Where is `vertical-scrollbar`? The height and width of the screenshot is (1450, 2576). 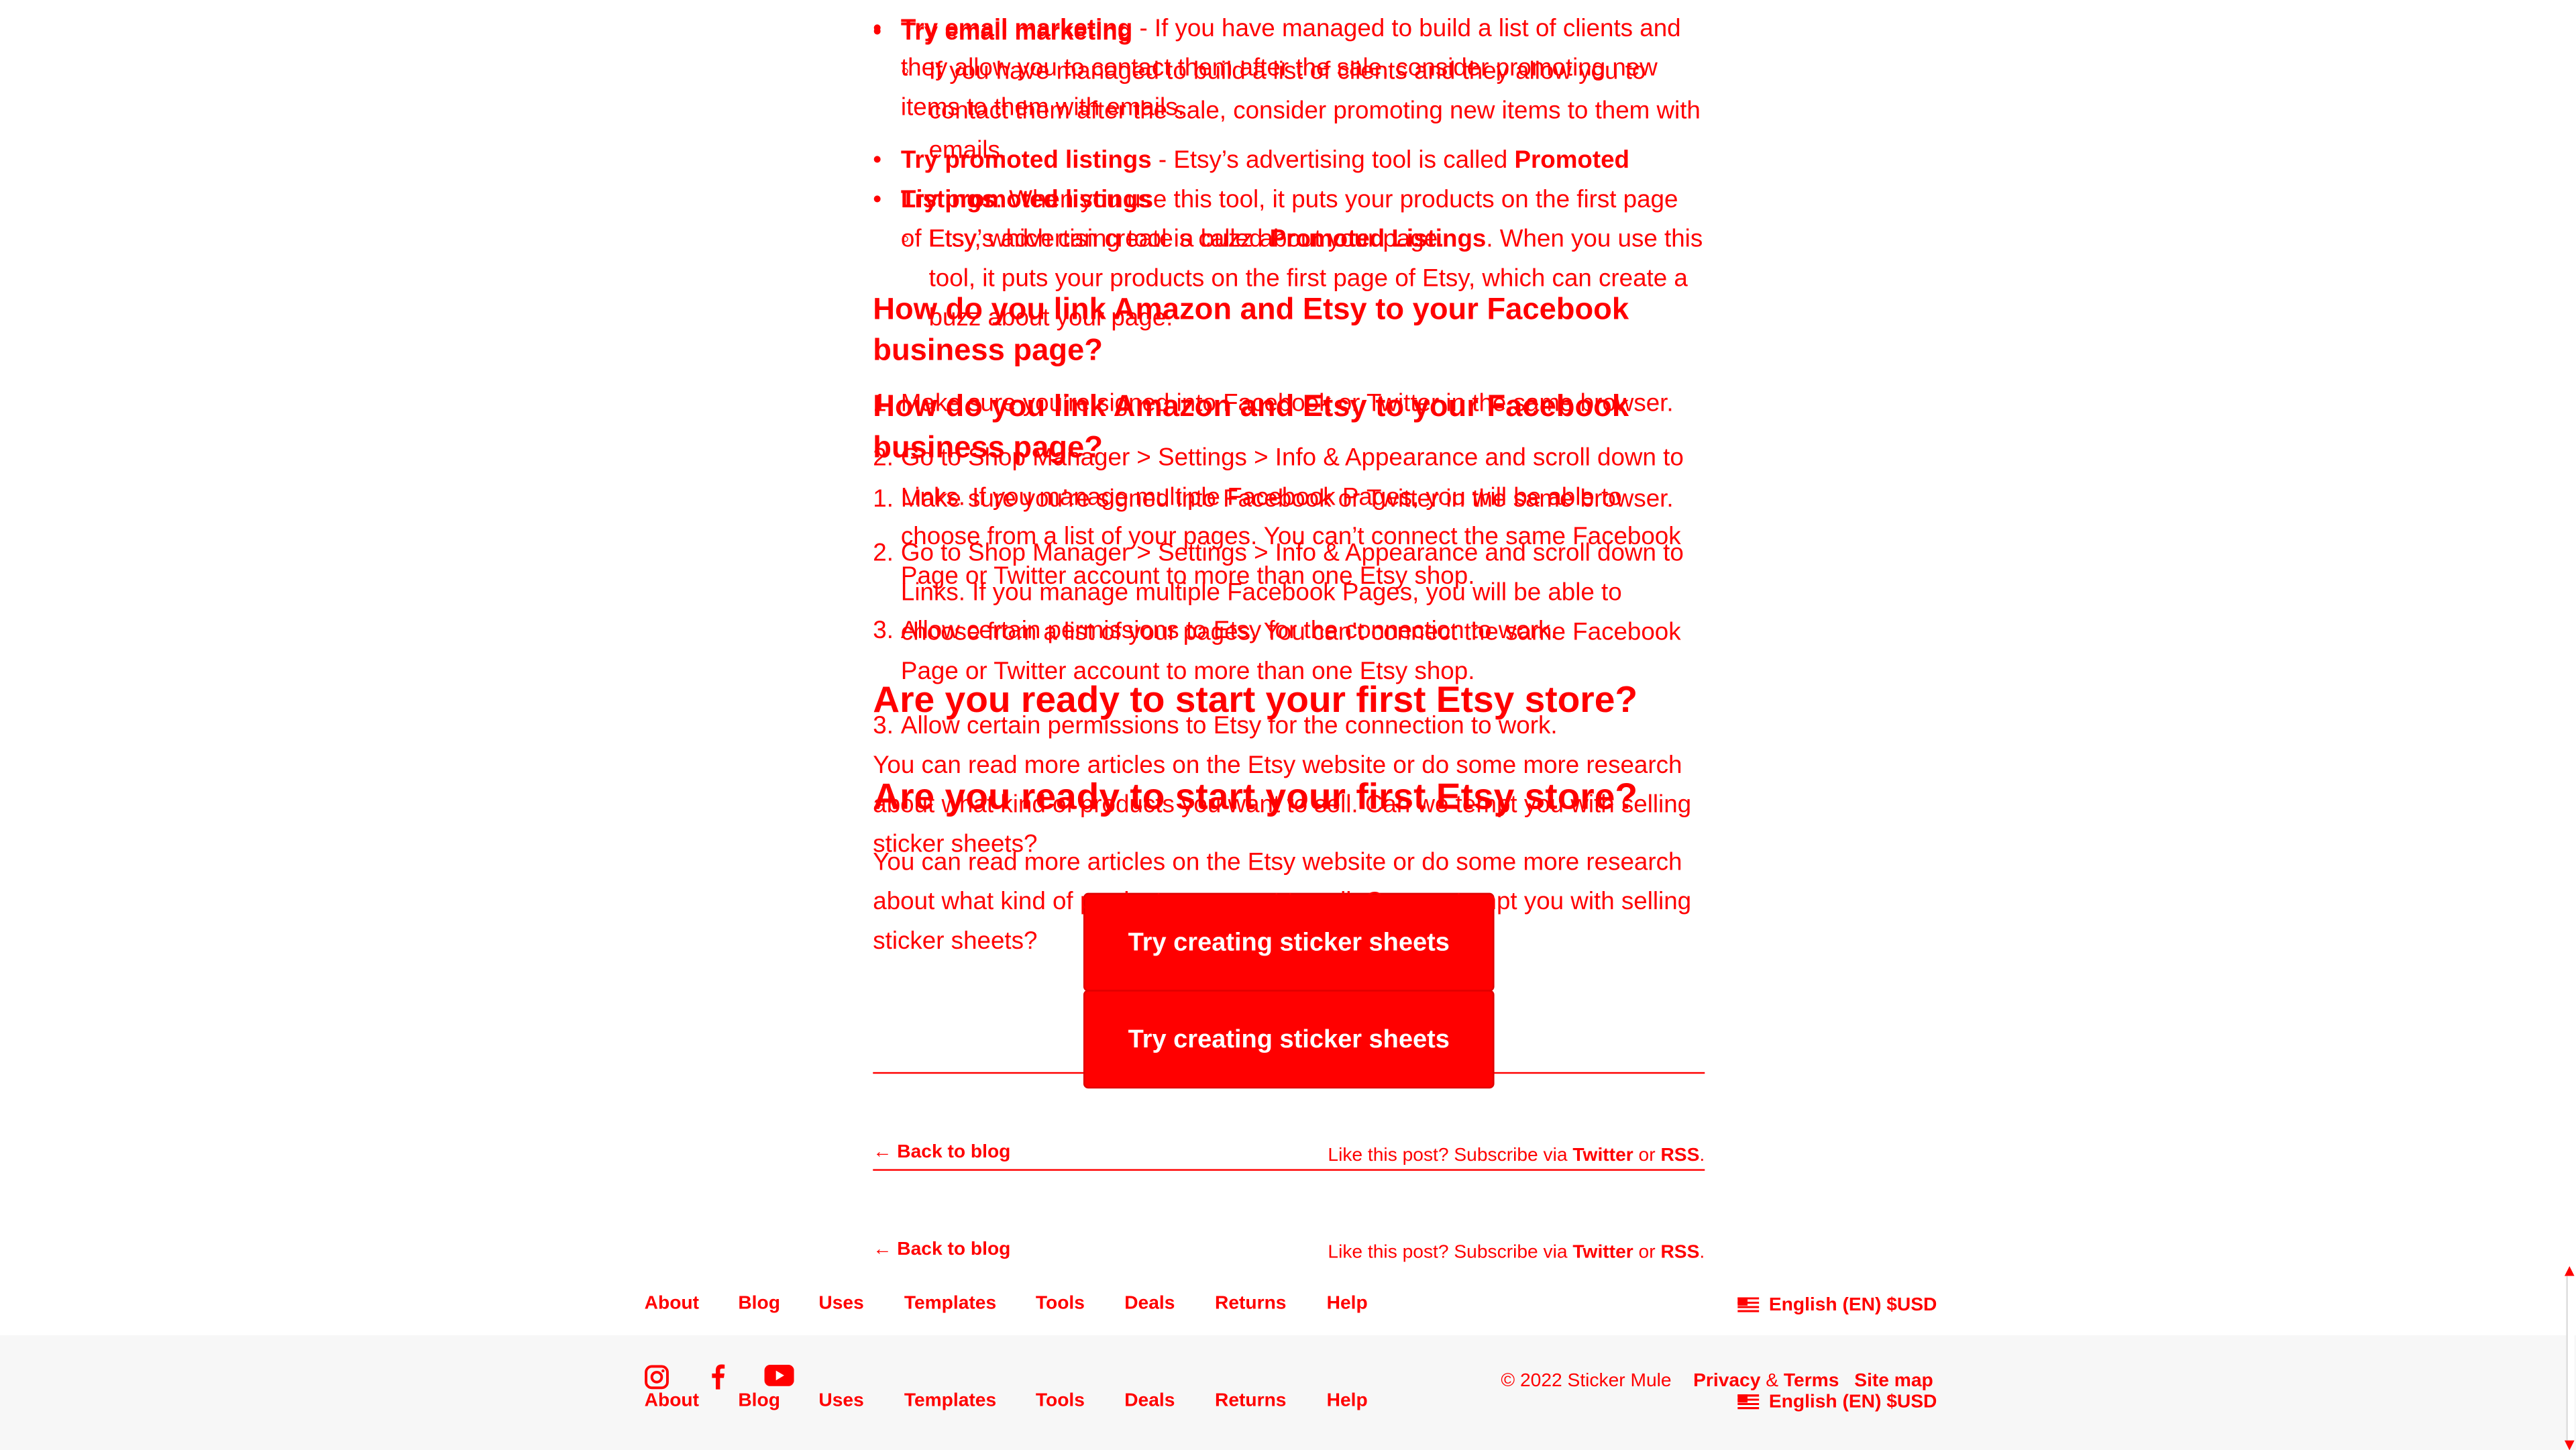
vertical-scrollbar is located at coordinates (2569, 1357).